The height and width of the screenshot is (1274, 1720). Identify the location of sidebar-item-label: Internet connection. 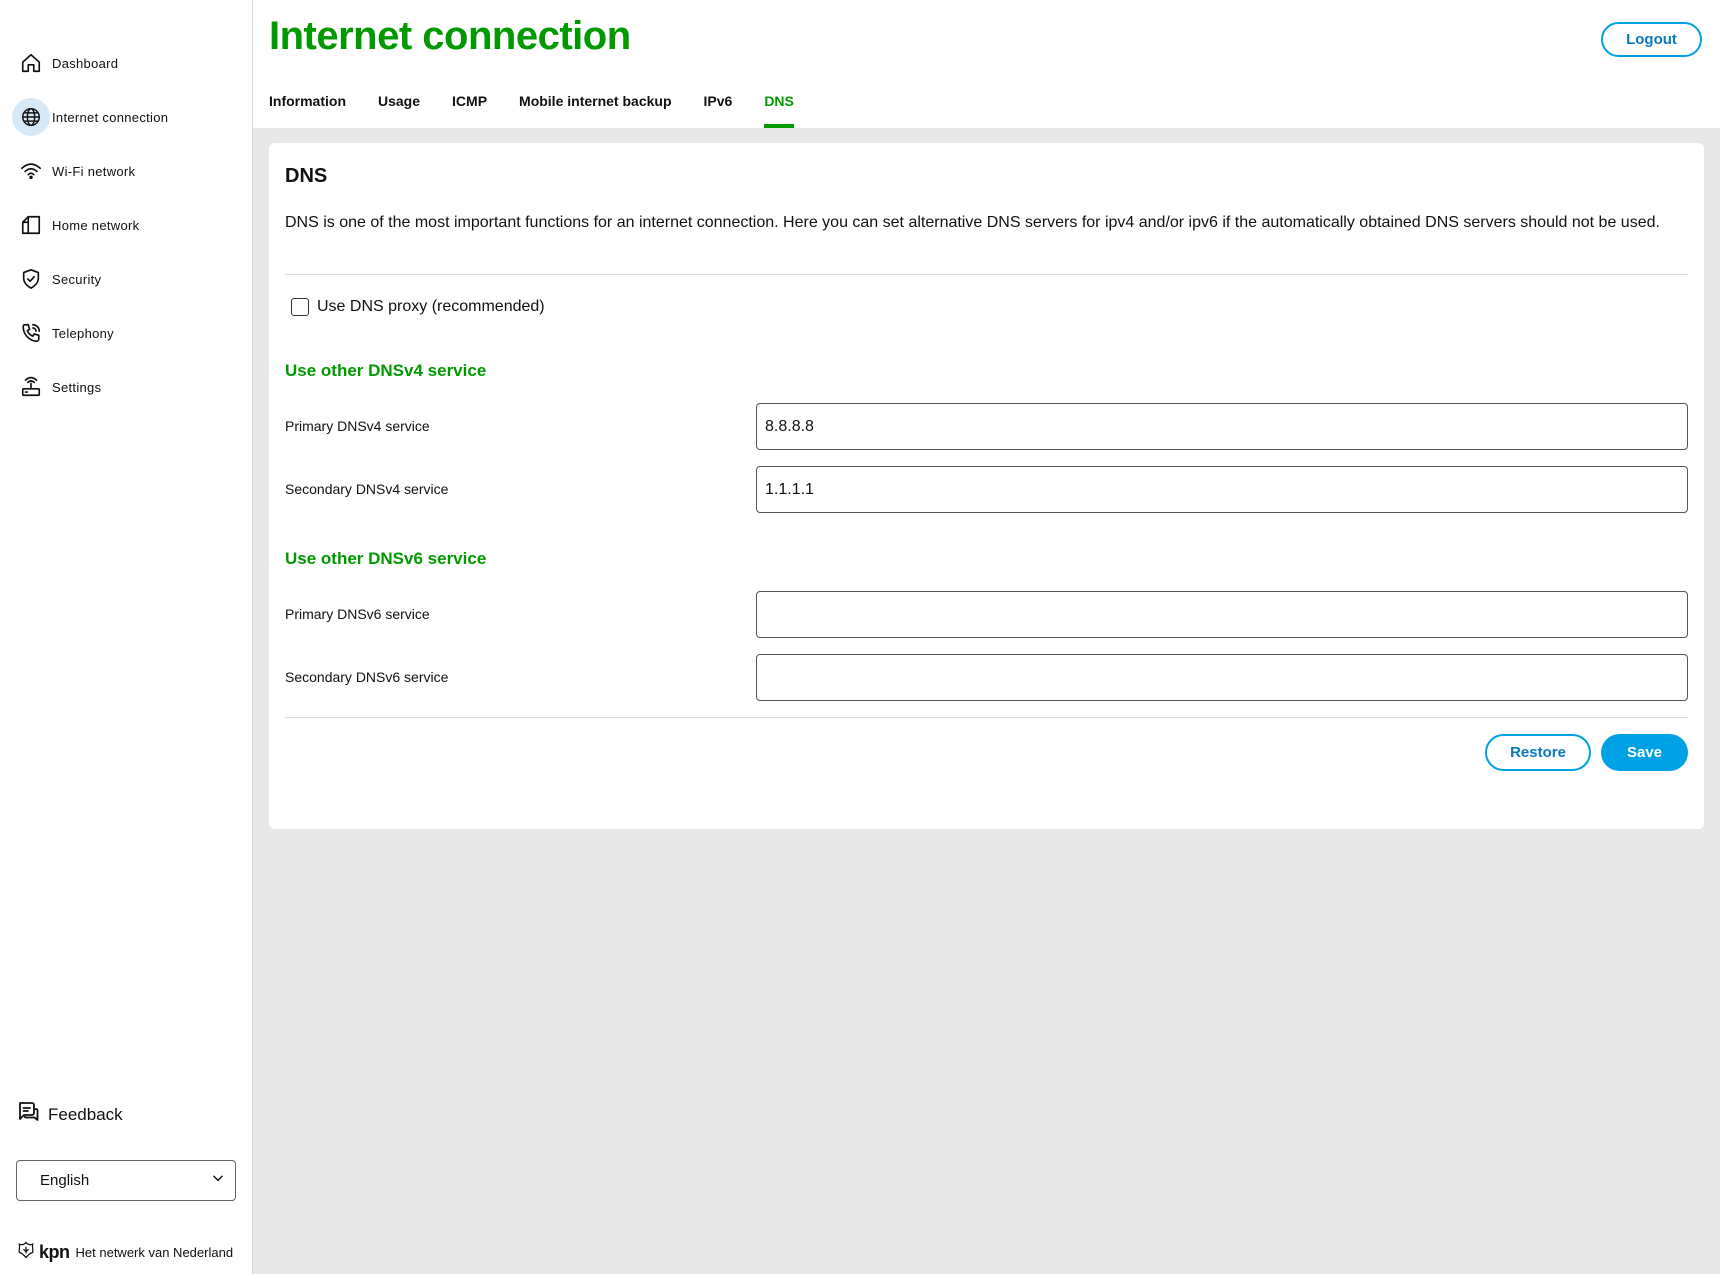
(110, 117).